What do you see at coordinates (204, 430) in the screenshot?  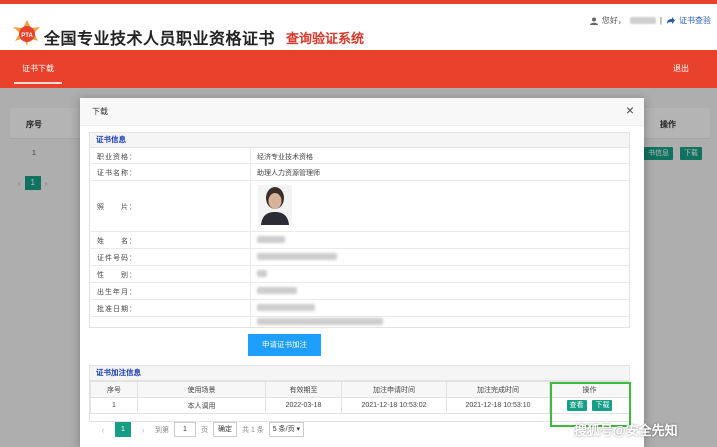 I see `page-unit: 页` at bounding box center [204, 430].